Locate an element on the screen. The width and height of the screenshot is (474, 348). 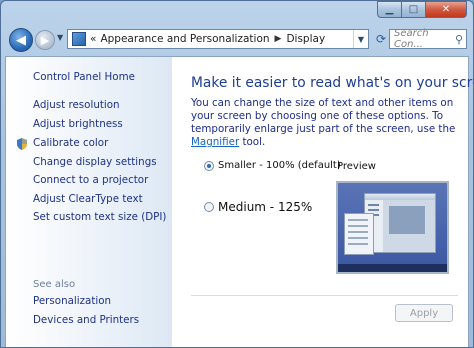
back-button: ◀ is located at coordinates (21, 40).